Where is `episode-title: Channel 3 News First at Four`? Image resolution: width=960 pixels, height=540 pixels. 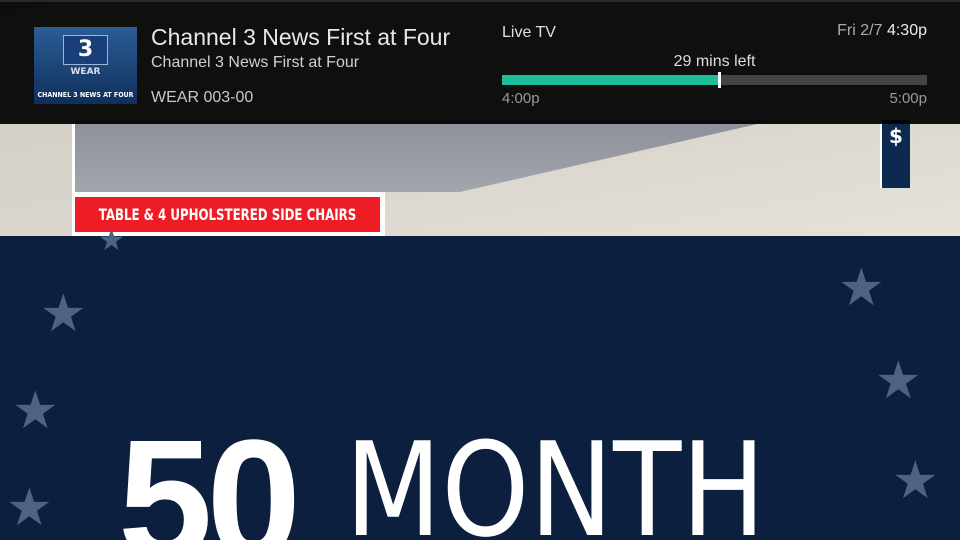
episode-title: Channel 3 News First at Four is located at coordinates (255, 62).